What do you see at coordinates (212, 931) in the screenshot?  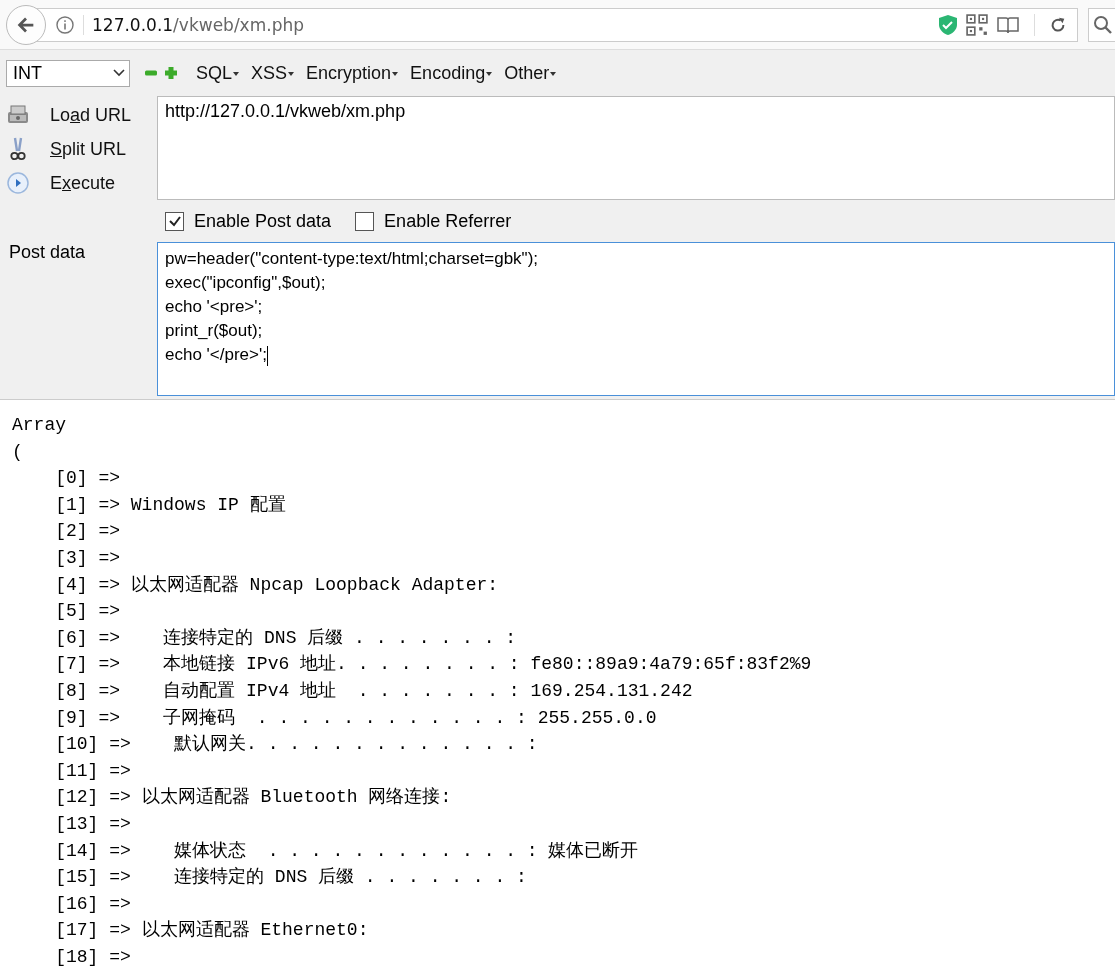 I see `output-line: [17] => 以太网适配器 Ethernet0:` at bounding box center [212, 931].